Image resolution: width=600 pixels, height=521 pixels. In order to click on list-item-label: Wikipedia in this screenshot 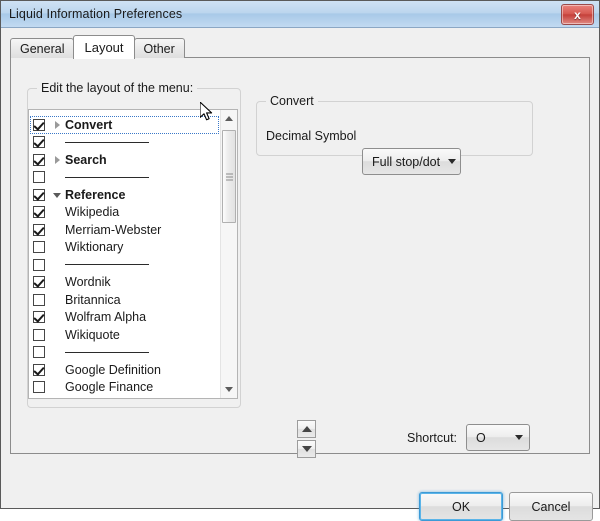, I will do `click(92, 212)`.